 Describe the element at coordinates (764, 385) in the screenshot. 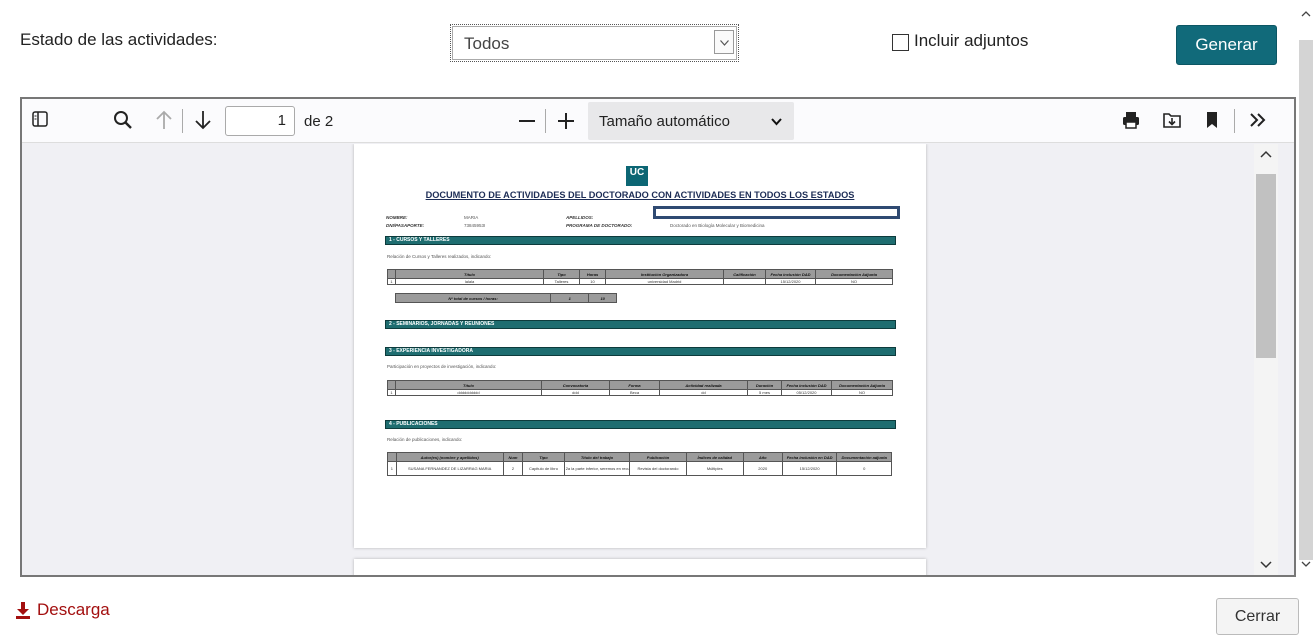

I see `table-header-cell: Duración` at that location.